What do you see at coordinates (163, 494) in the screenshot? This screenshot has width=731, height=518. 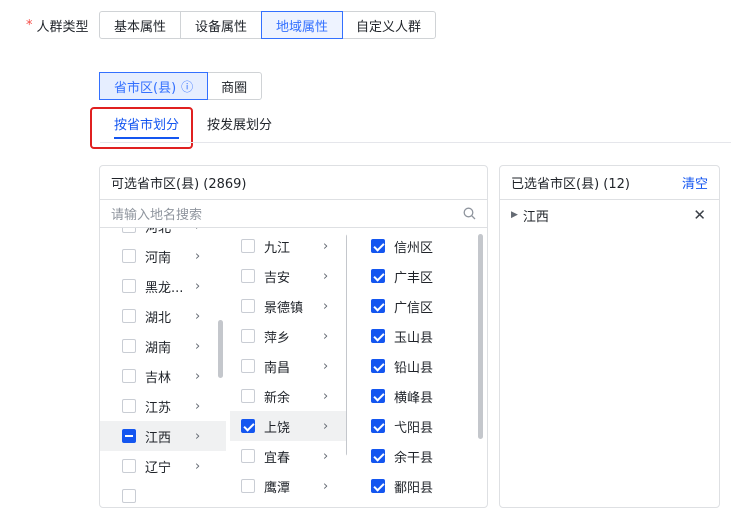 I see `province-item` at bounding box center [163, 494].